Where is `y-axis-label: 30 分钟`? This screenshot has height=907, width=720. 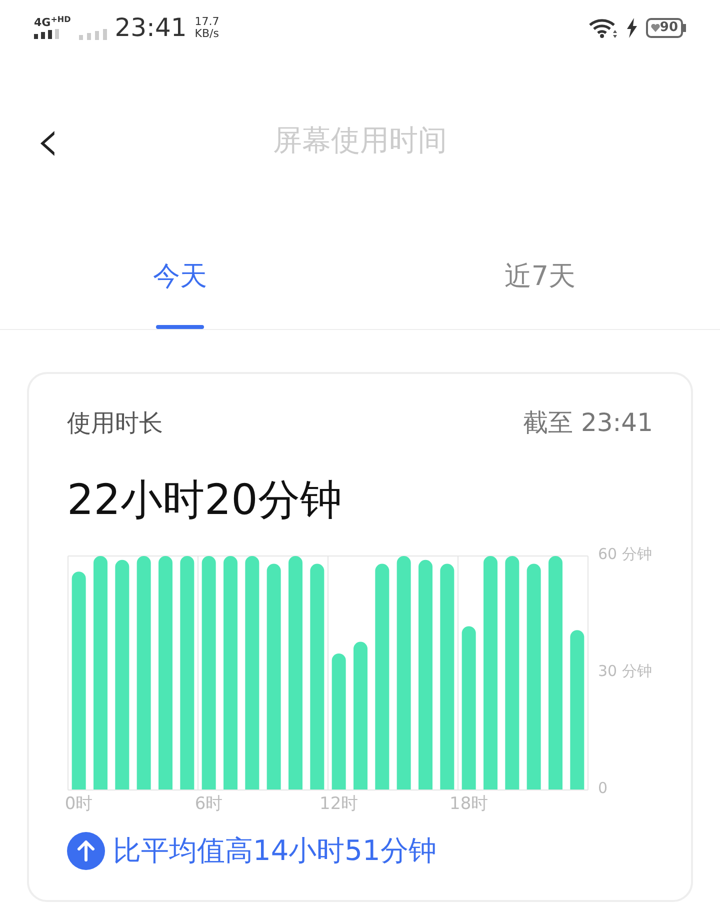
y-axis-label: 30 分钟 is located at coordinates (625, 671).